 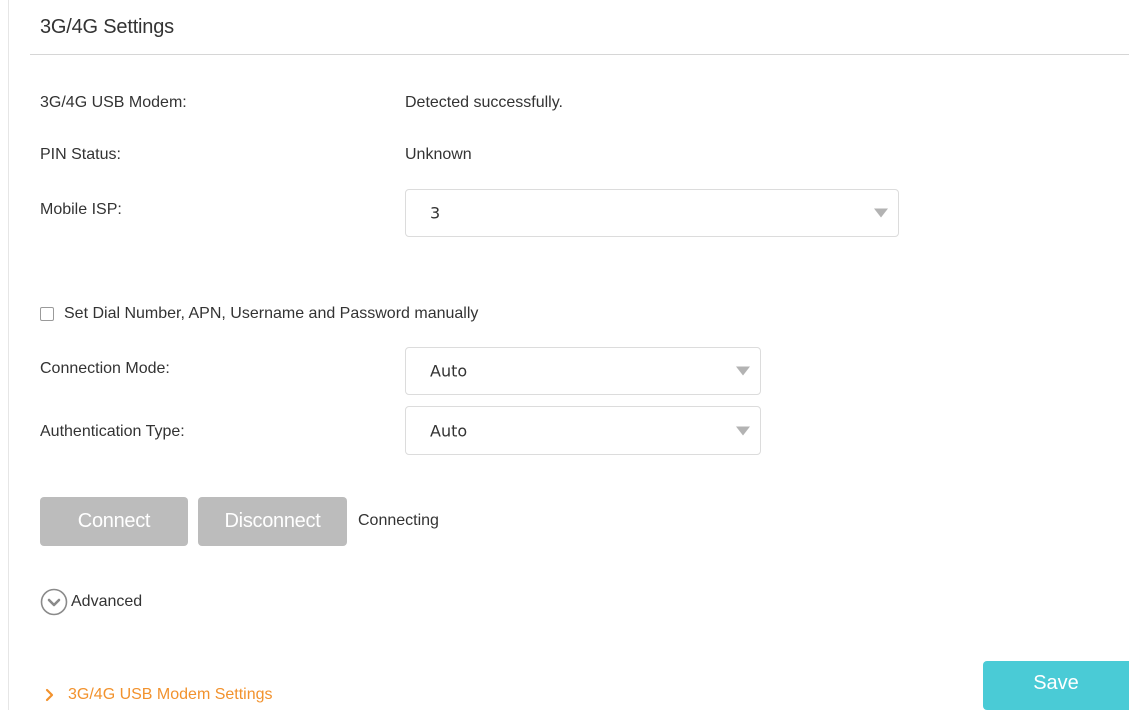 What do you see at coordinates (107, 601) in the screenshot?
I see `advanced-label: Advanced` at bounding box center [107, 601].